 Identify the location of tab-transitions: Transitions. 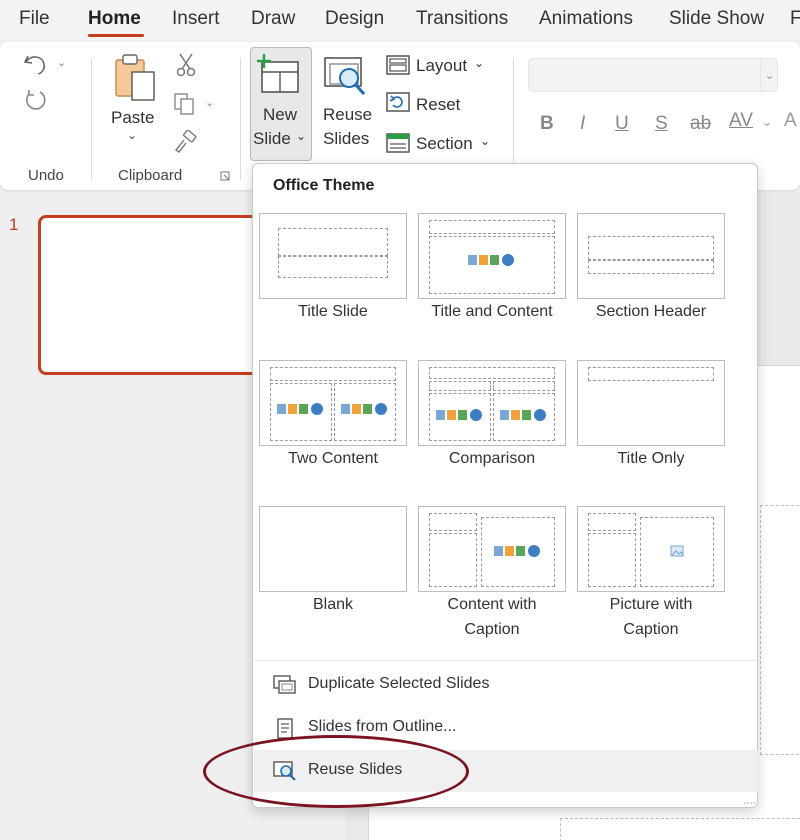
(462, 19).